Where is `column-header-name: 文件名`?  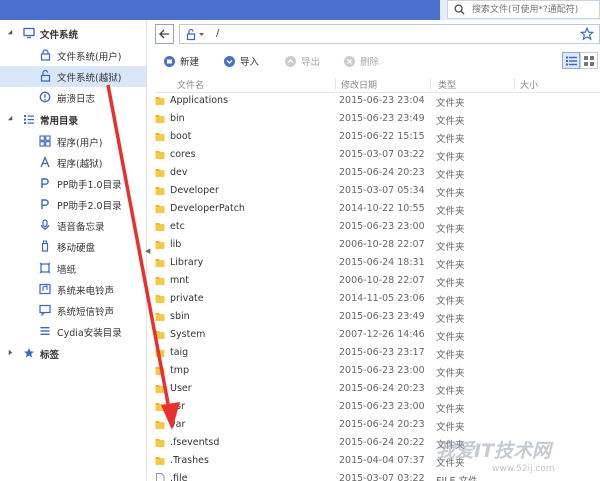
column-header-name: 文件名 is located at coordinates (190, 84).